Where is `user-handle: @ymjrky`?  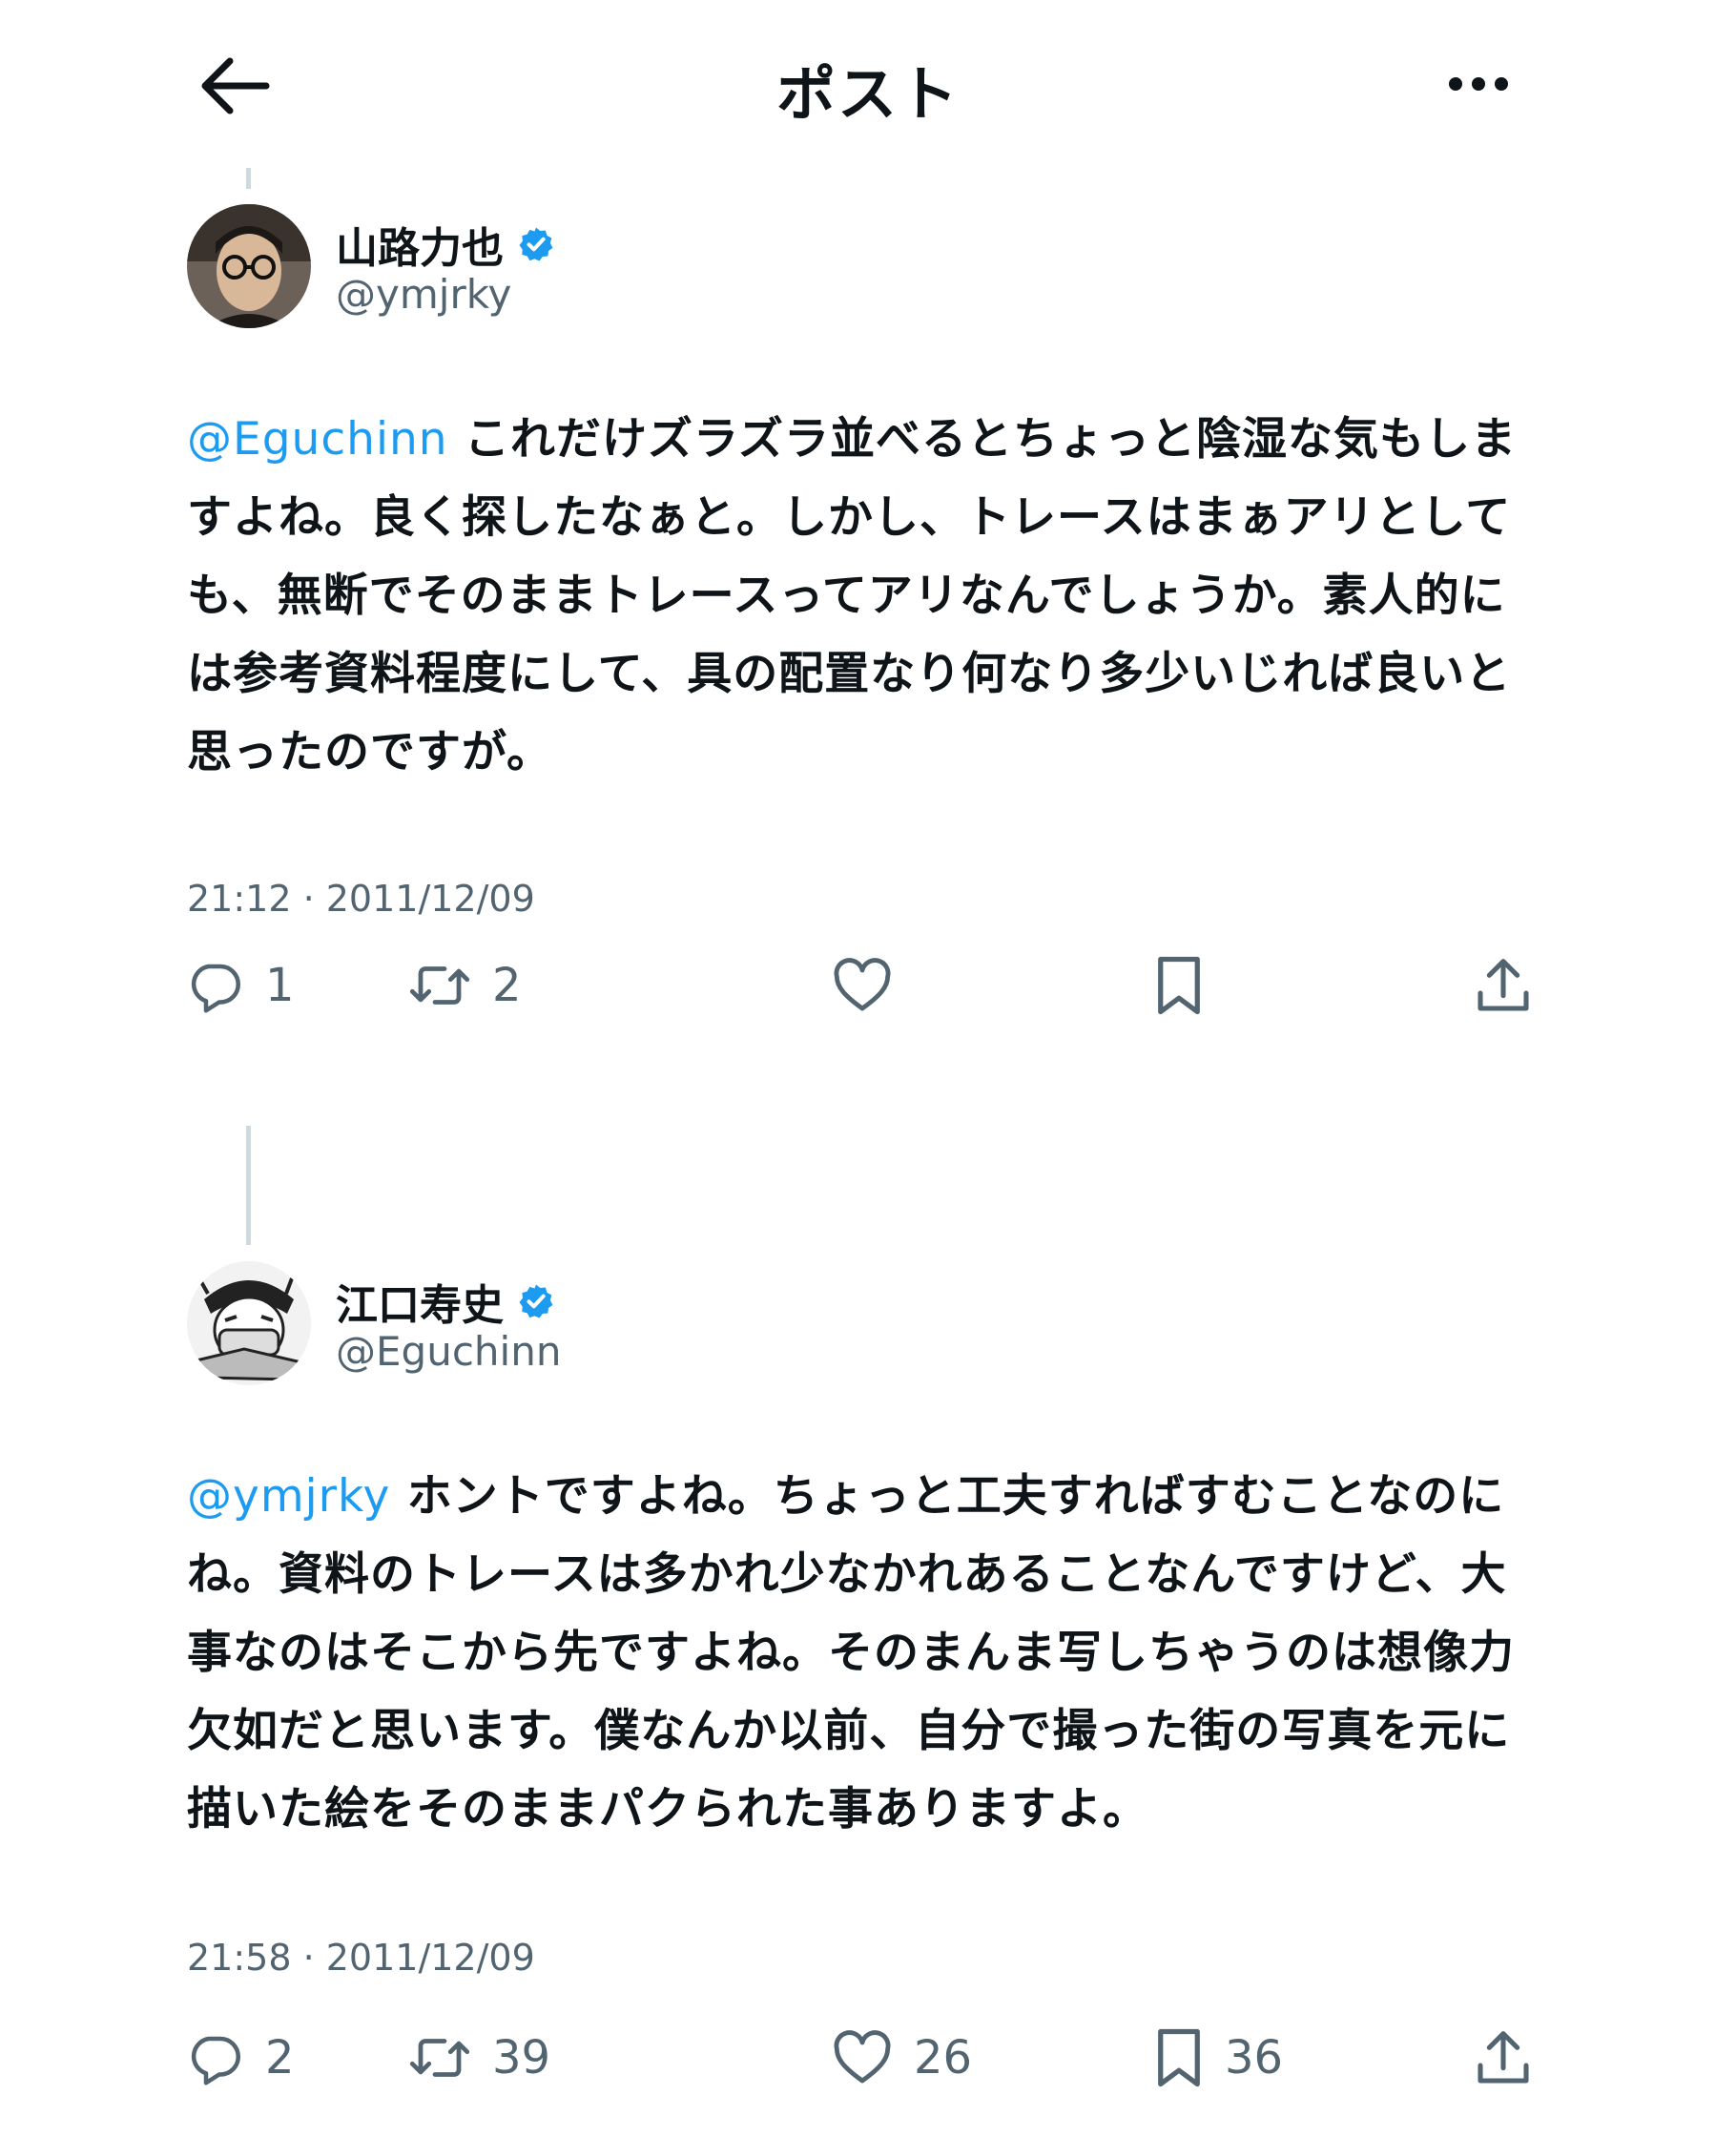
user-handle: @ymjrky is located at coordinates (424, 294).